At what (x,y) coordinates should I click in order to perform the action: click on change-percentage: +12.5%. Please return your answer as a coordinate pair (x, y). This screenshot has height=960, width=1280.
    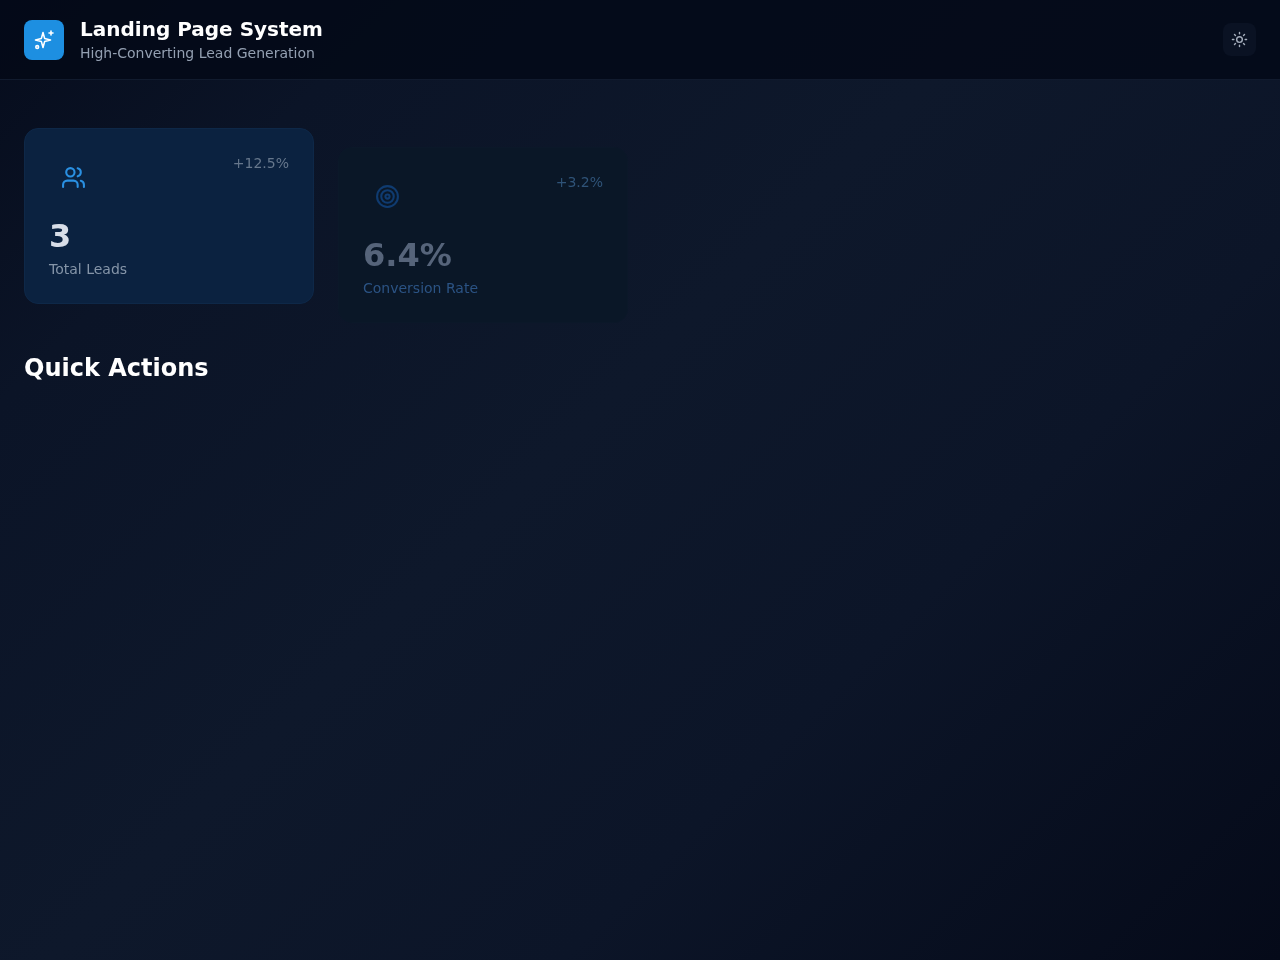
    Looking at the image, I should click on (260, 163).